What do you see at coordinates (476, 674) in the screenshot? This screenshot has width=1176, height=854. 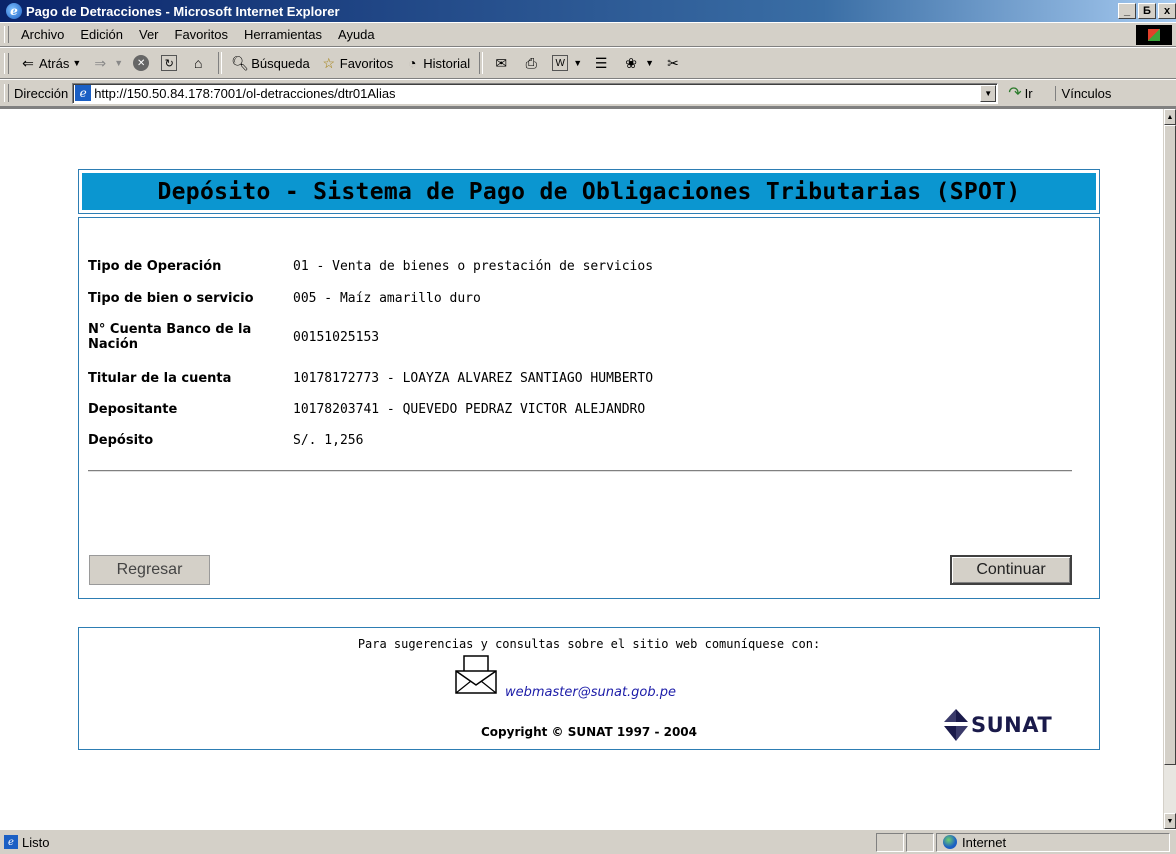 I see `mailbox-icon` at bounding box center [476, 674].